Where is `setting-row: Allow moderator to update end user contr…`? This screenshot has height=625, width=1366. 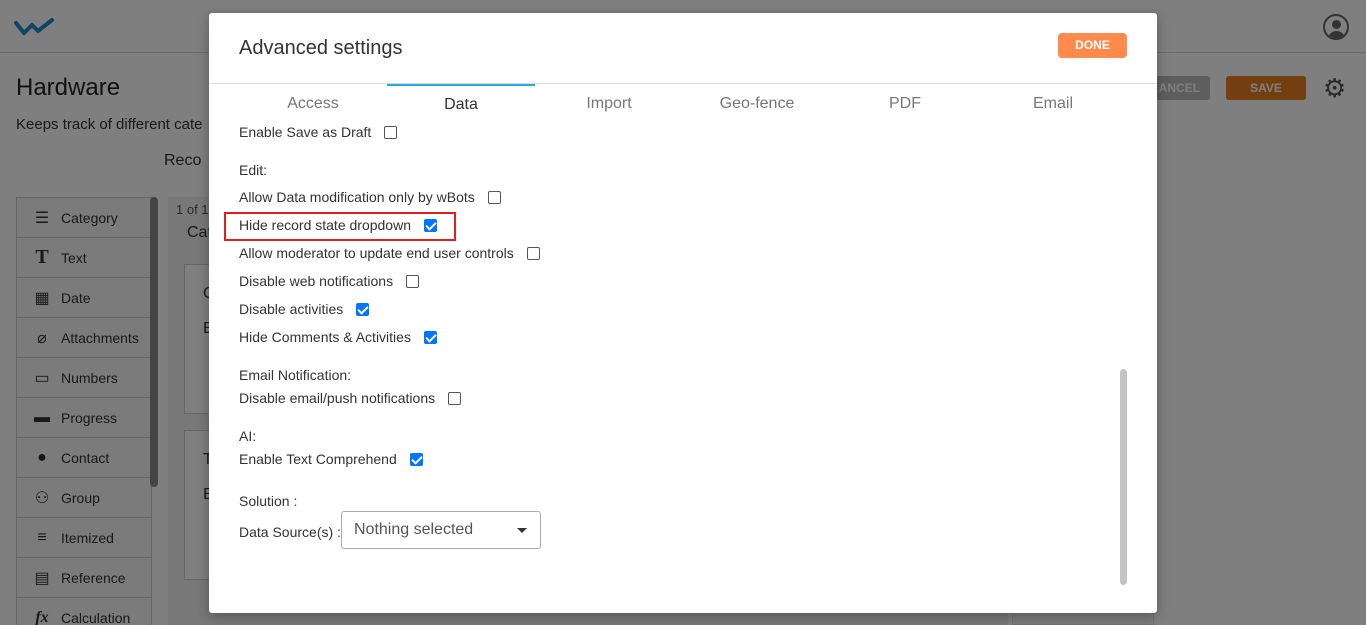 setting-row: Allow moderator to update end user contr… is located at coordinates (389, 253).